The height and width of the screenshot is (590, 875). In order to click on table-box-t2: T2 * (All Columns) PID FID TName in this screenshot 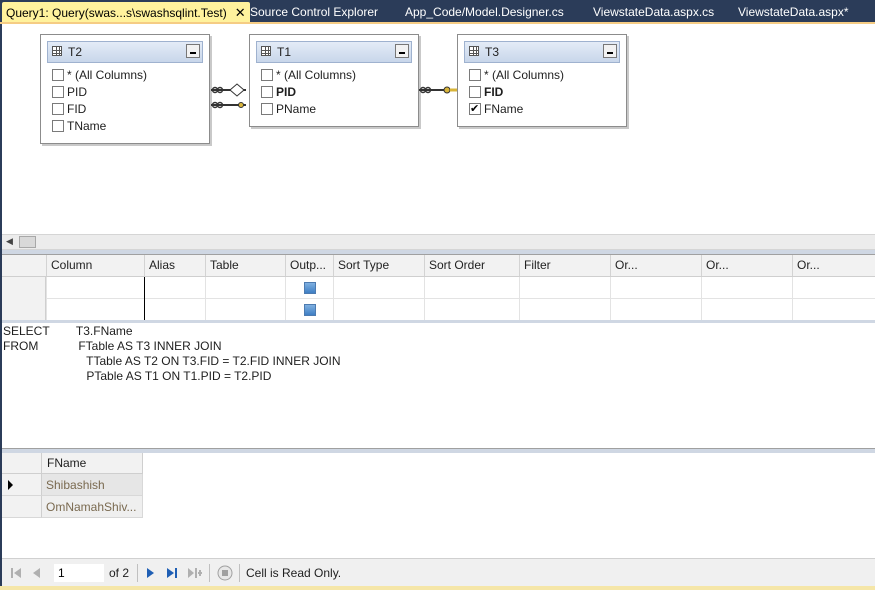, I will do `click(125, 89)`.